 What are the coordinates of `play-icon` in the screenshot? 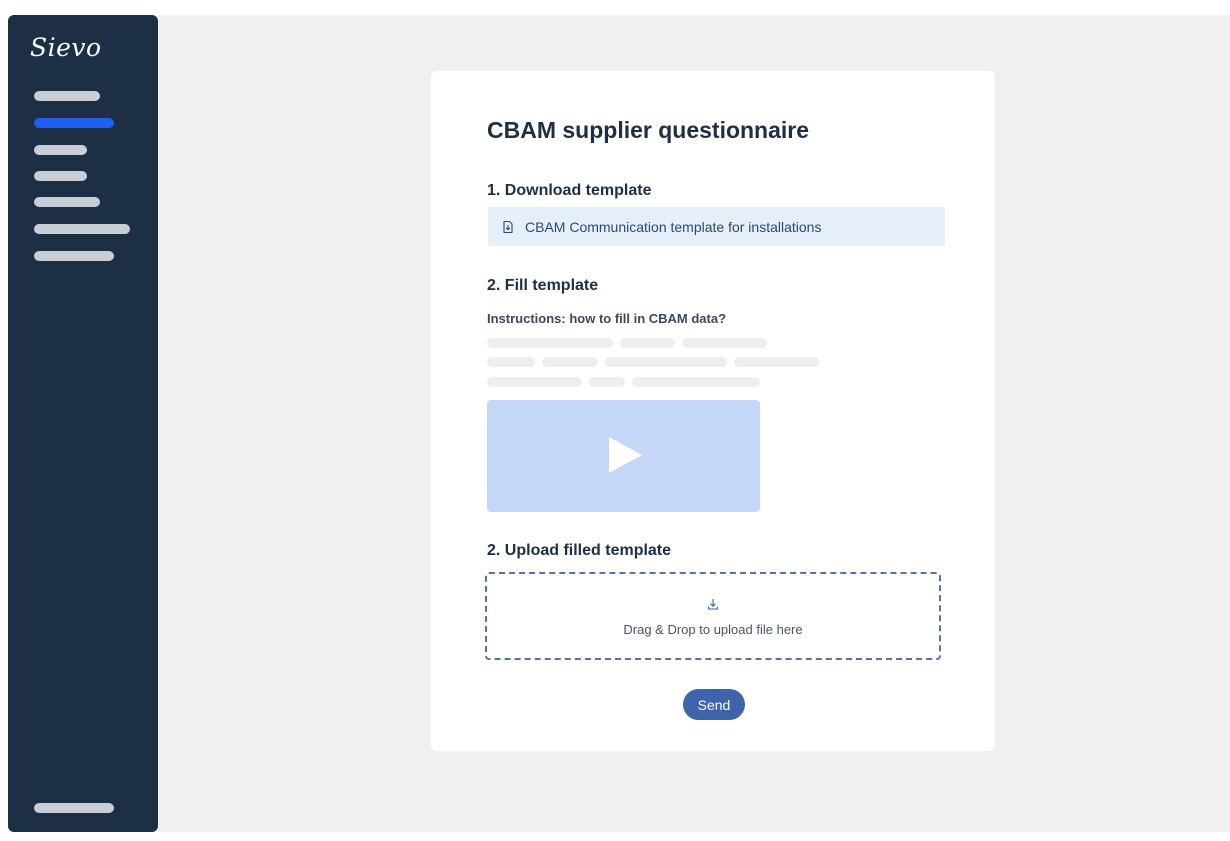 It's located at (625, 455).